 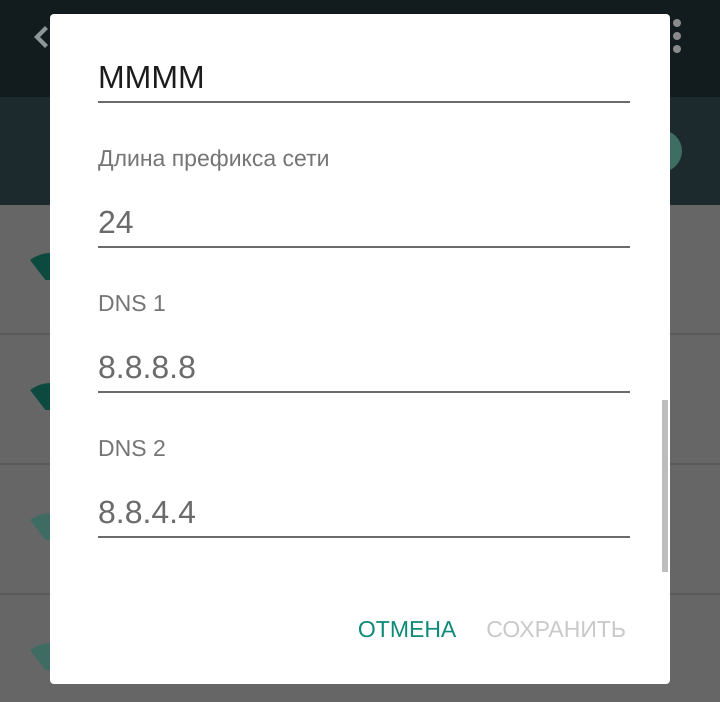 I want to click on field-label: DNS 2, so click(x=132, y=448).